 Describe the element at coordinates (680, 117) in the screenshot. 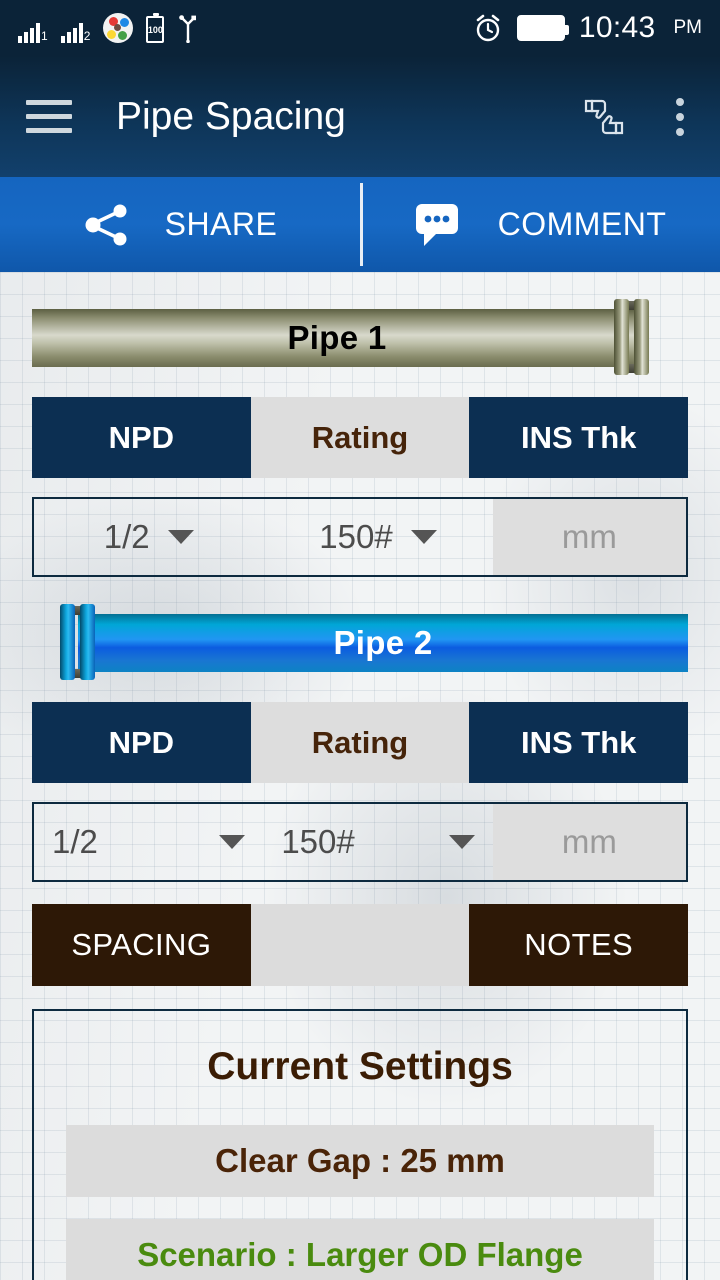

I see `kebab-menu-icon` at that location.